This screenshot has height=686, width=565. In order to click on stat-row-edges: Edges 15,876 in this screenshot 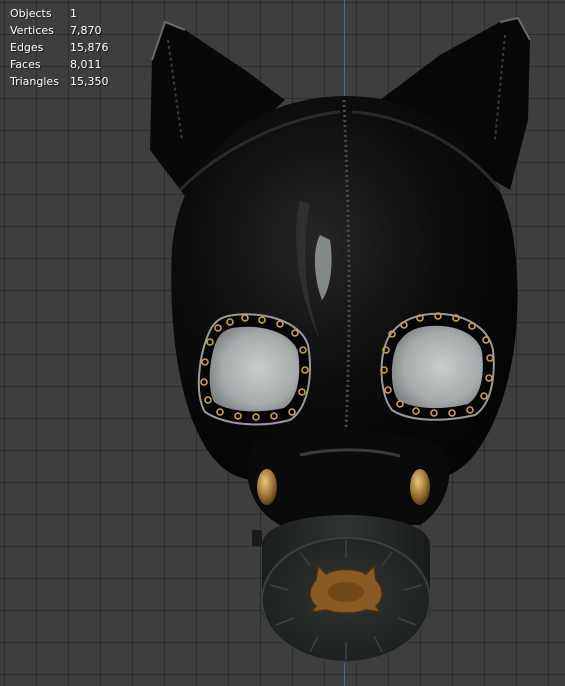, I will do `click(59, 47)`.